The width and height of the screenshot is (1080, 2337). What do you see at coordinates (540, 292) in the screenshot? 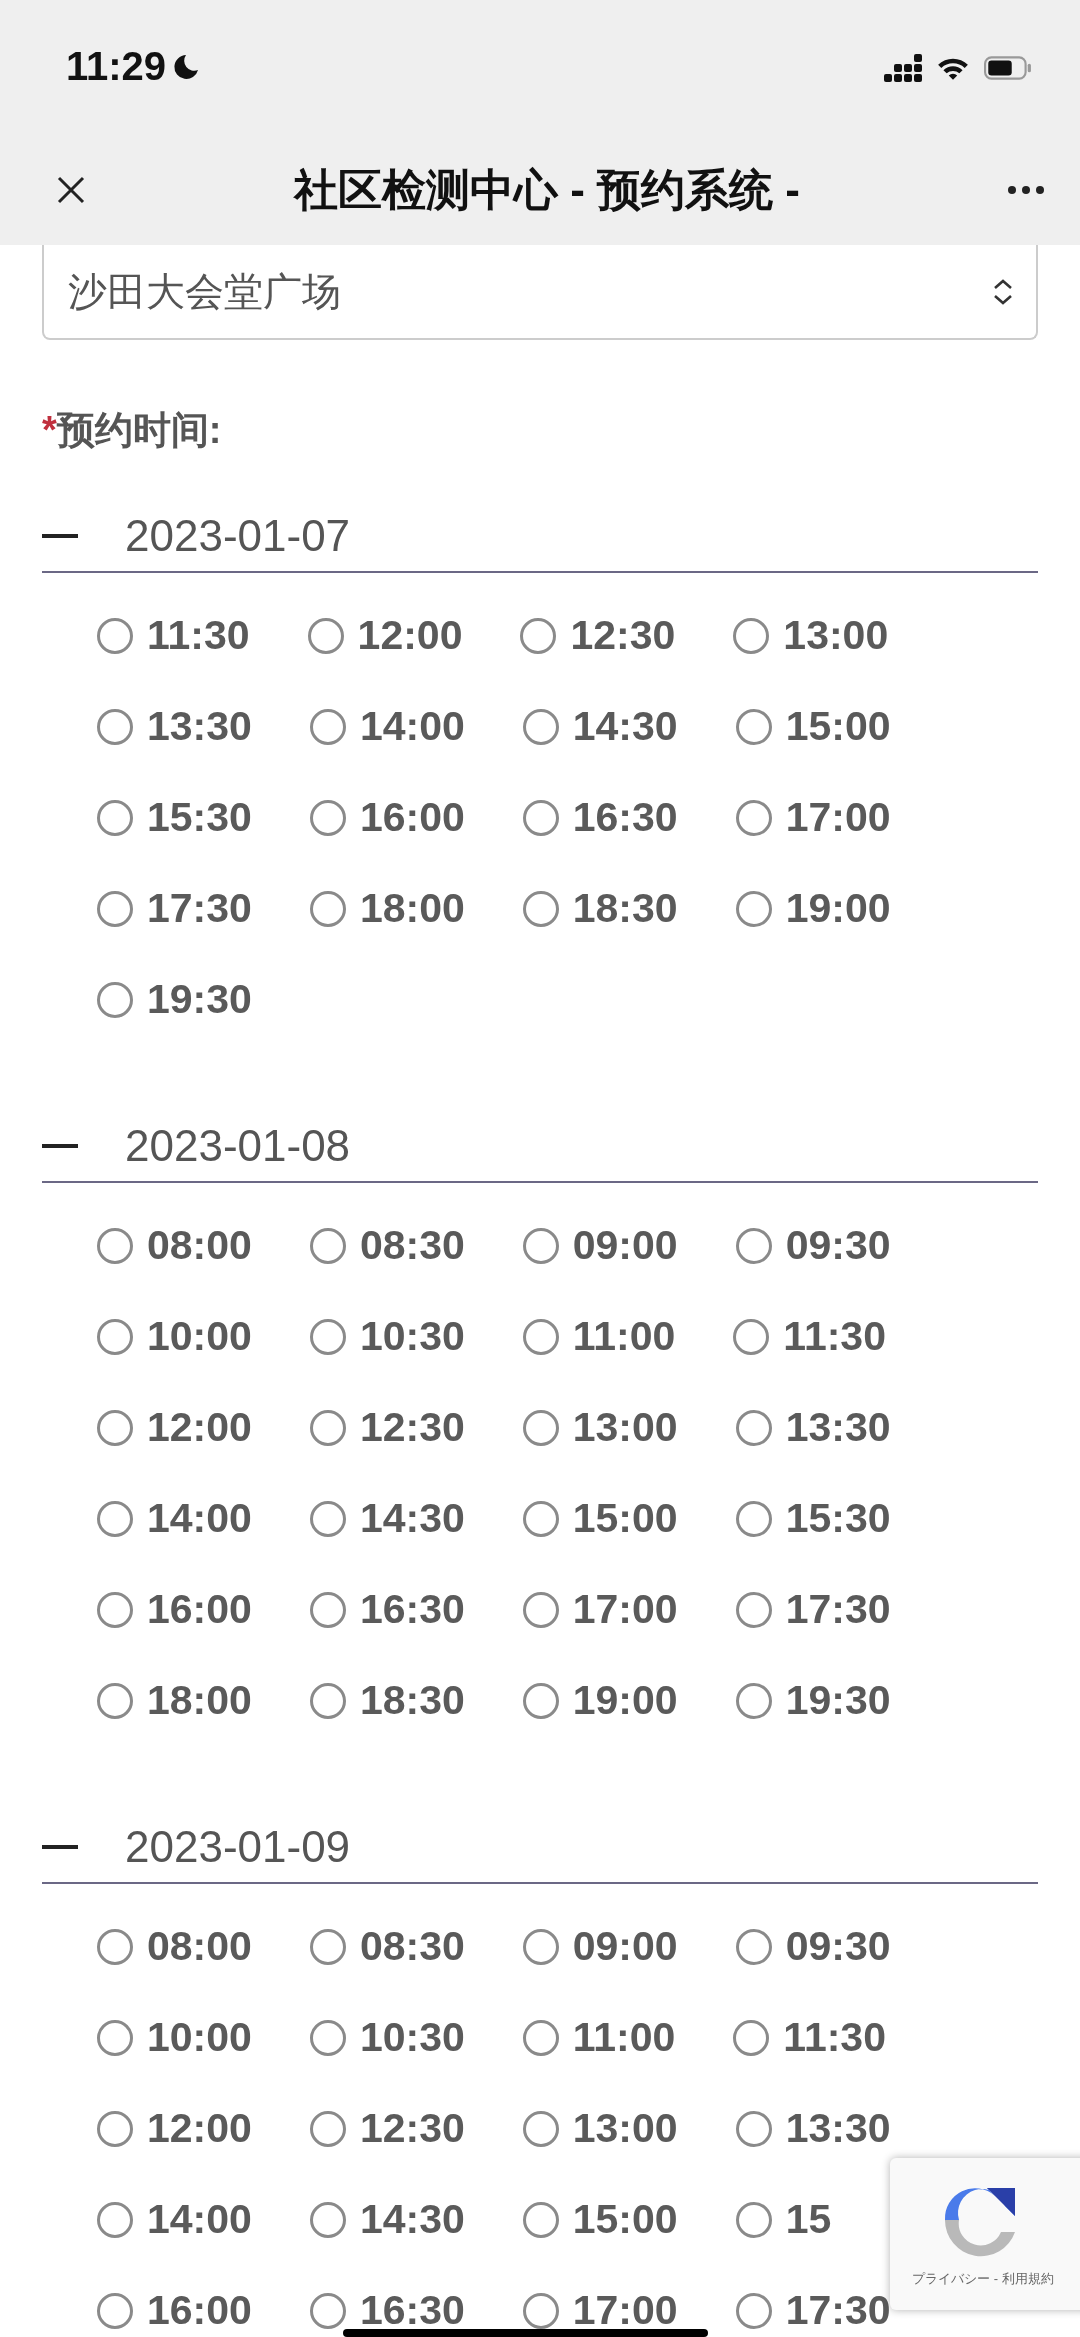
I see `location-select: 沙田大会堂广场` at bounding box center [540, 292].